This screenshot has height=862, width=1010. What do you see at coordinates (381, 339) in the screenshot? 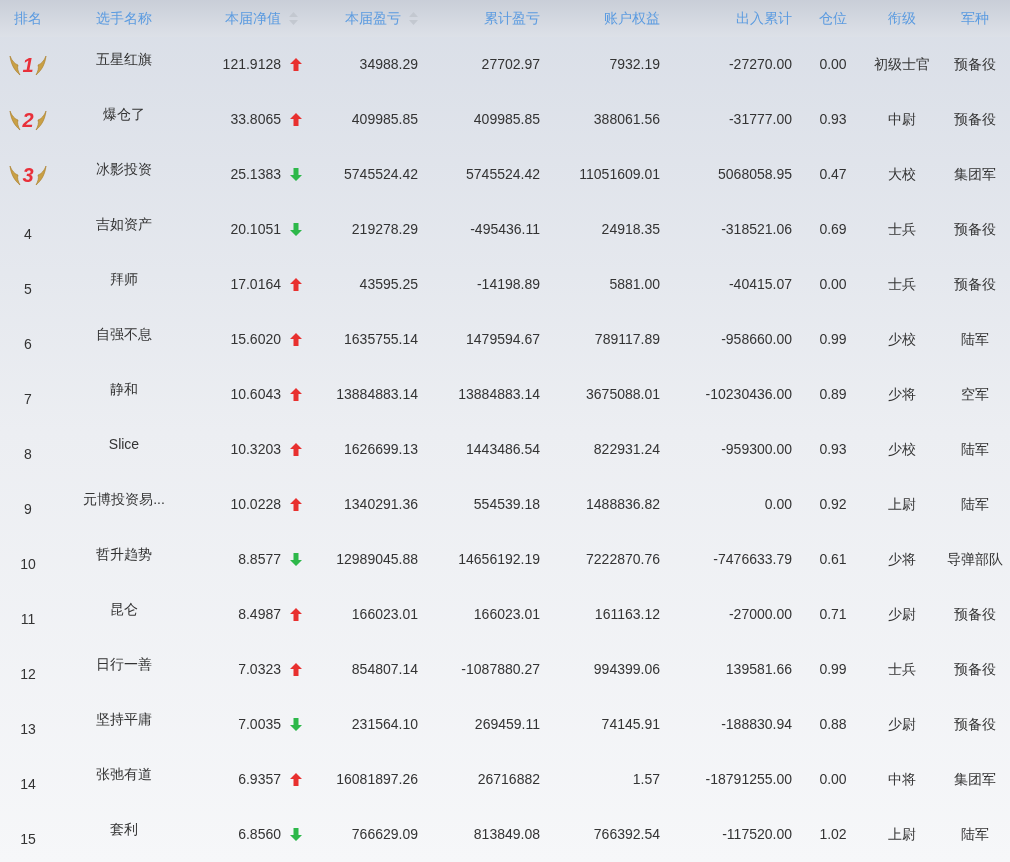
I see `table-cell-text: 1635755.14` at bounding box center [381, 339].